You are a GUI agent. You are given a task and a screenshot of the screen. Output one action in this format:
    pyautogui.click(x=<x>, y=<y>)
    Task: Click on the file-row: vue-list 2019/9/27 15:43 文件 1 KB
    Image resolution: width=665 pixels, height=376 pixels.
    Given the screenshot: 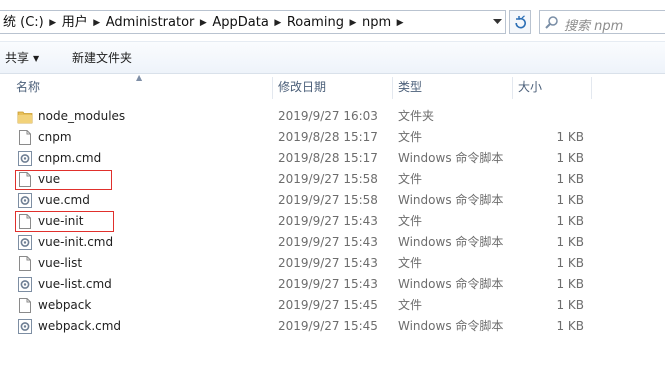 What is the action you would take?
    pyautogui.click(x=332, y=263)
    